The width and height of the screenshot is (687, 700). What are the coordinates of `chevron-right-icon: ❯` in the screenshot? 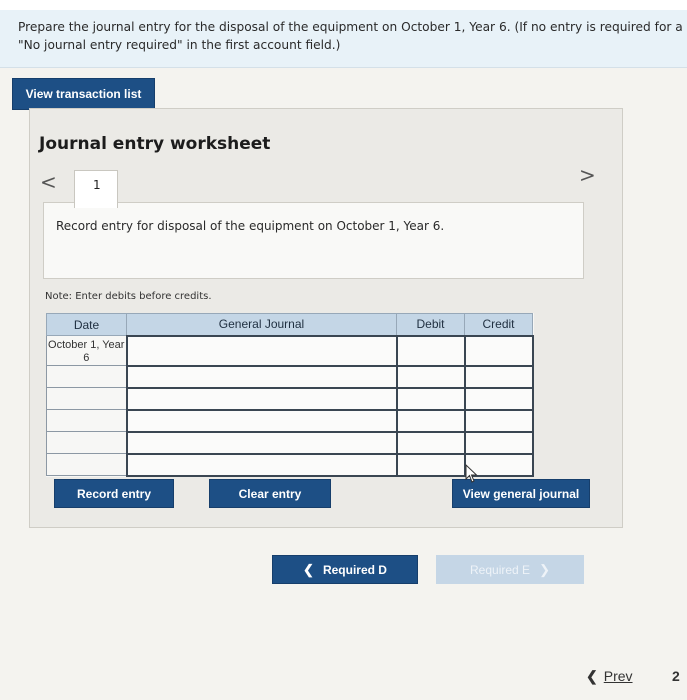 It's located at (544, 569).